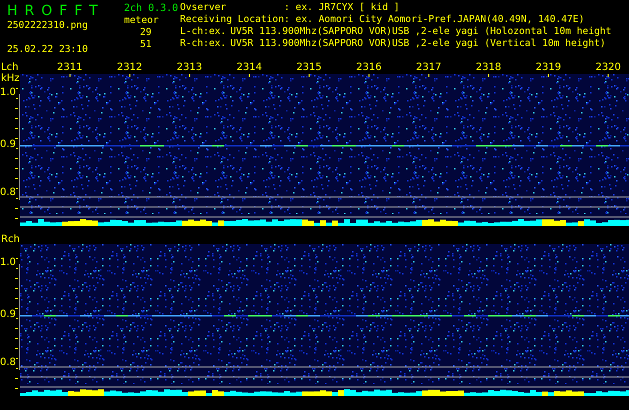  What do you see at coordinates (418, 44) in the screenshot?
I see `info-value: UV5R 113.900Mhz(SAPPORO VOR)USB ,2-ele yagi (Vertical 10m height)` at bounding box center [418, 44].